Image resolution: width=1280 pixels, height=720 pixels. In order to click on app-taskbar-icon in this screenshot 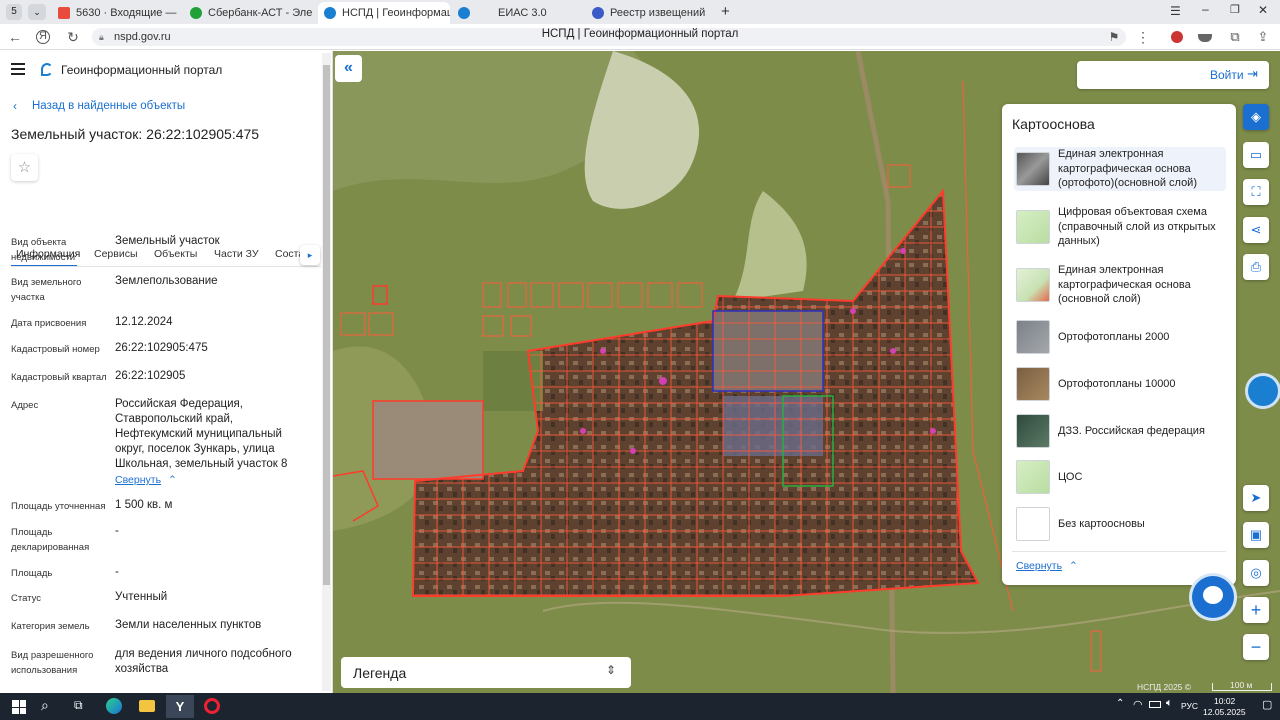, I will do `click(212, 706)`.